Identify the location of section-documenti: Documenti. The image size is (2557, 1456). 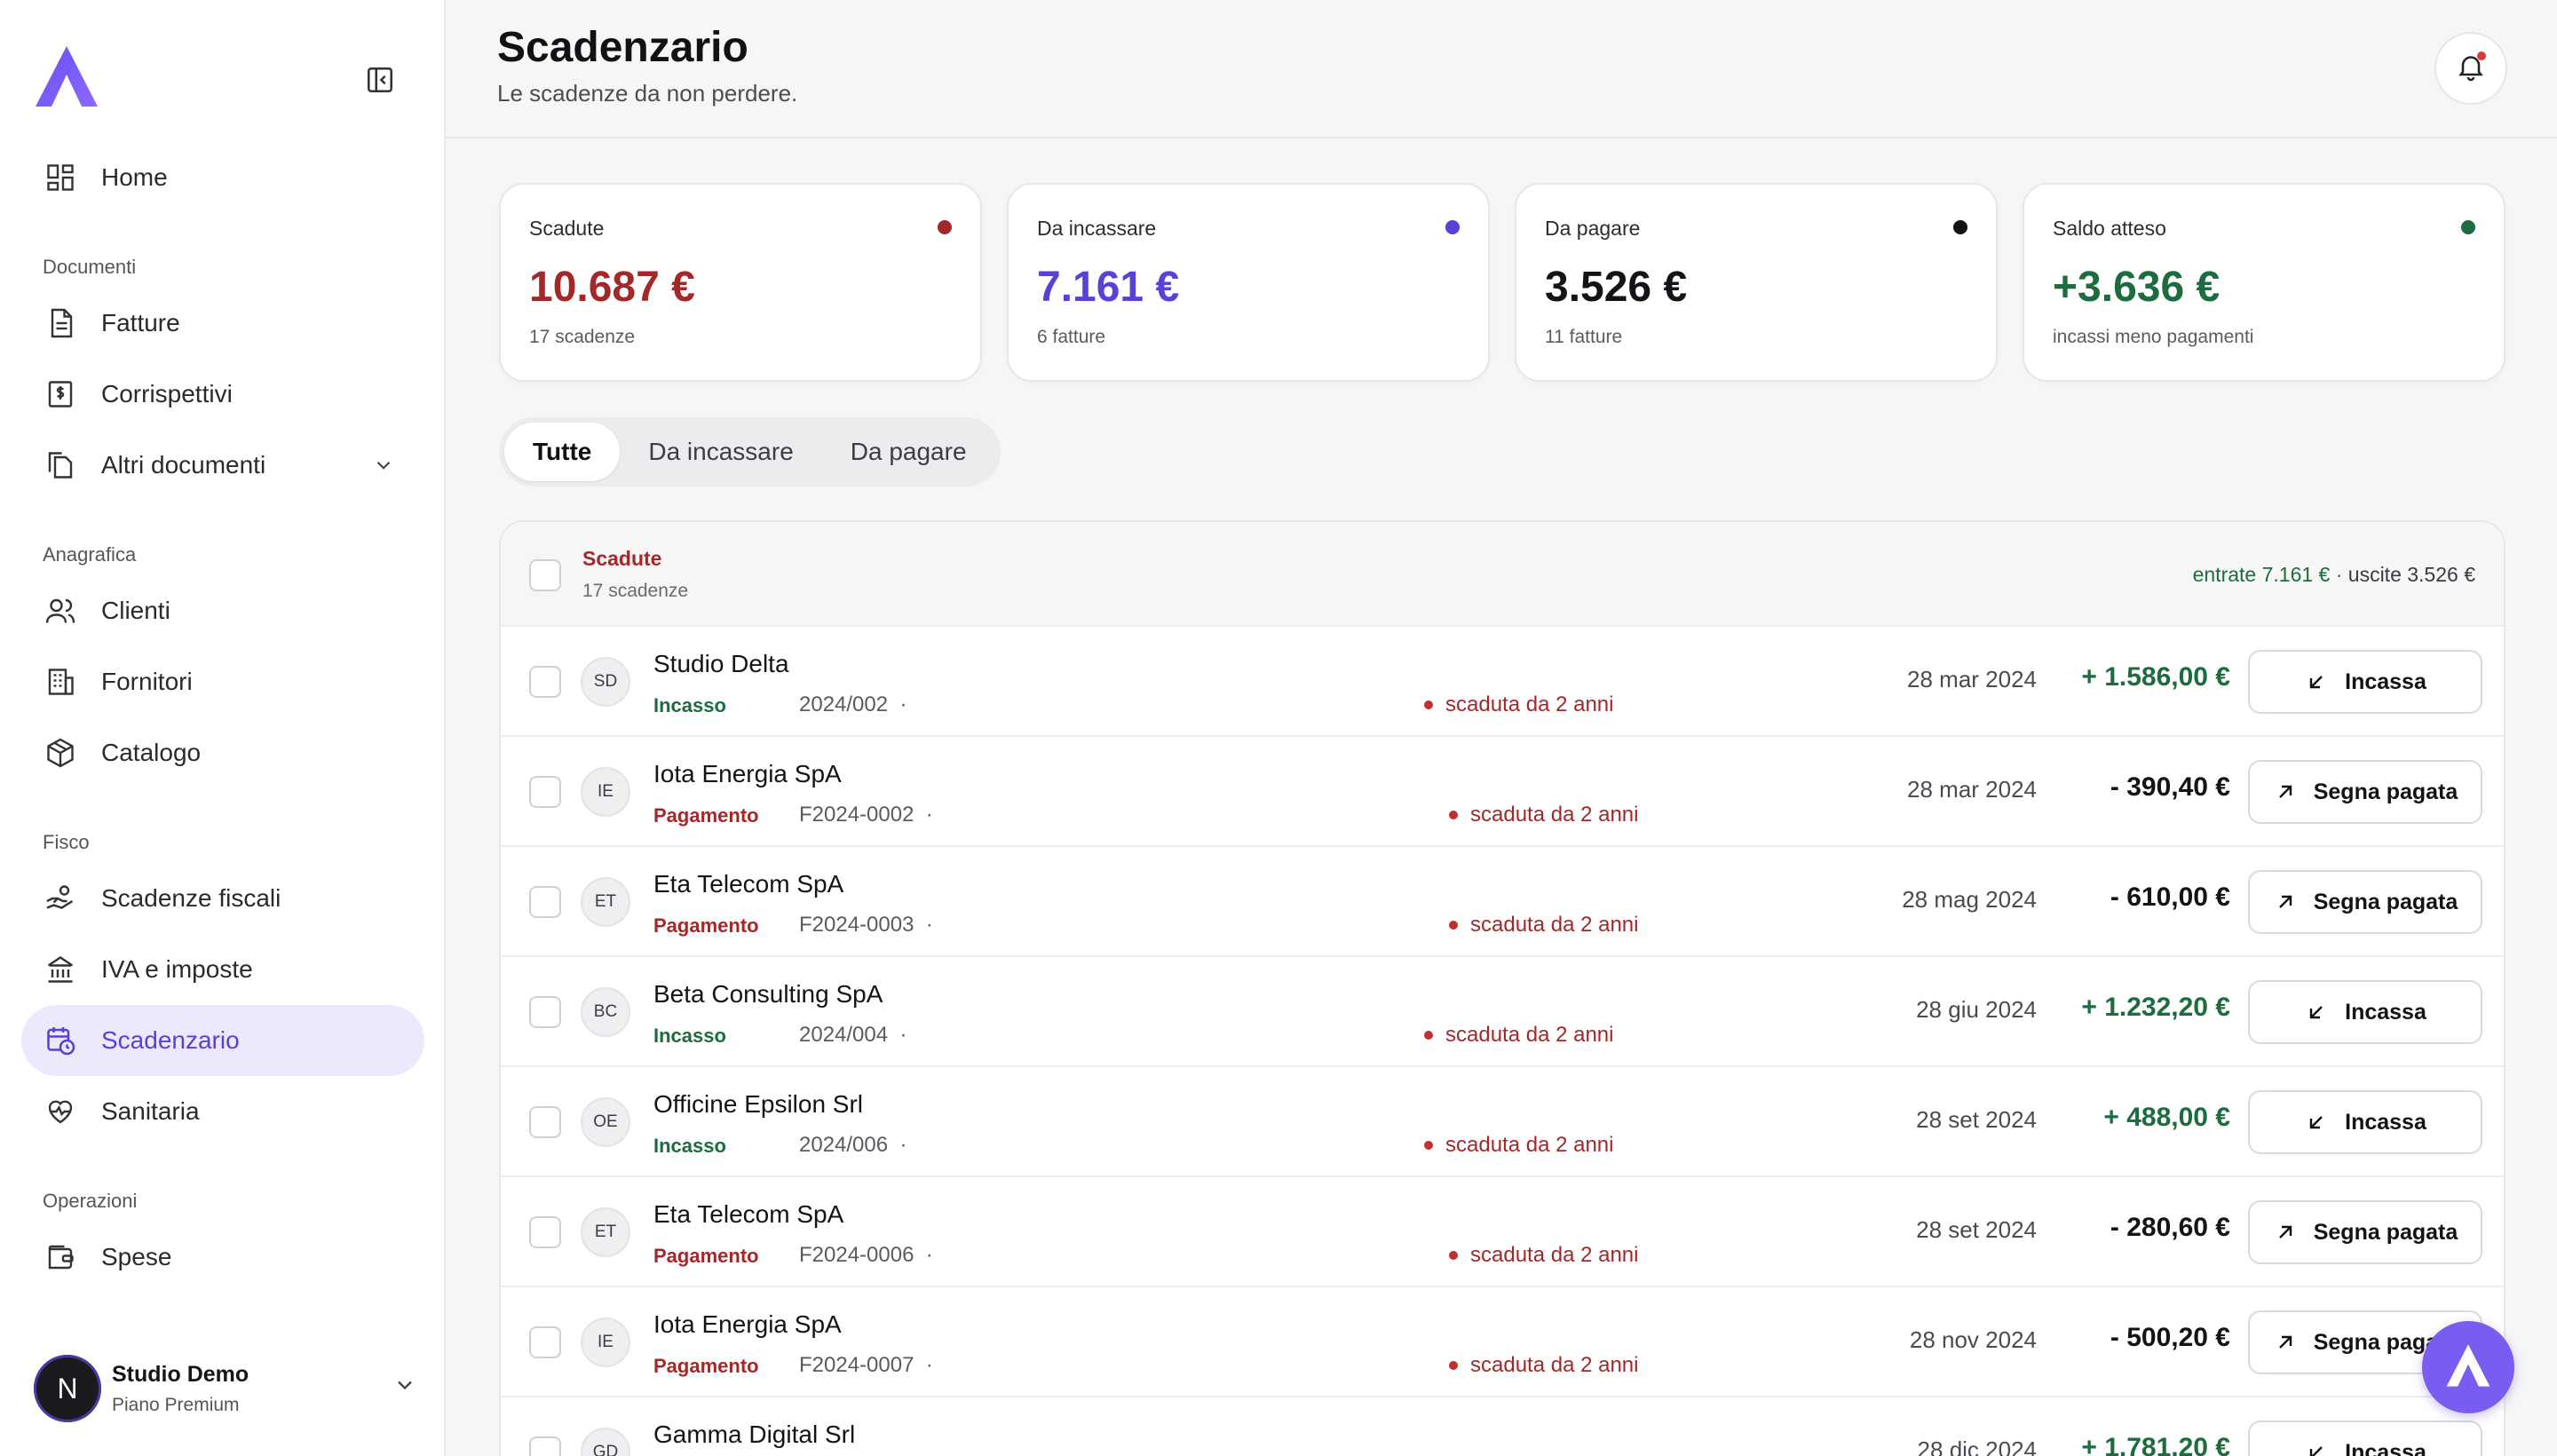
(90, 267).